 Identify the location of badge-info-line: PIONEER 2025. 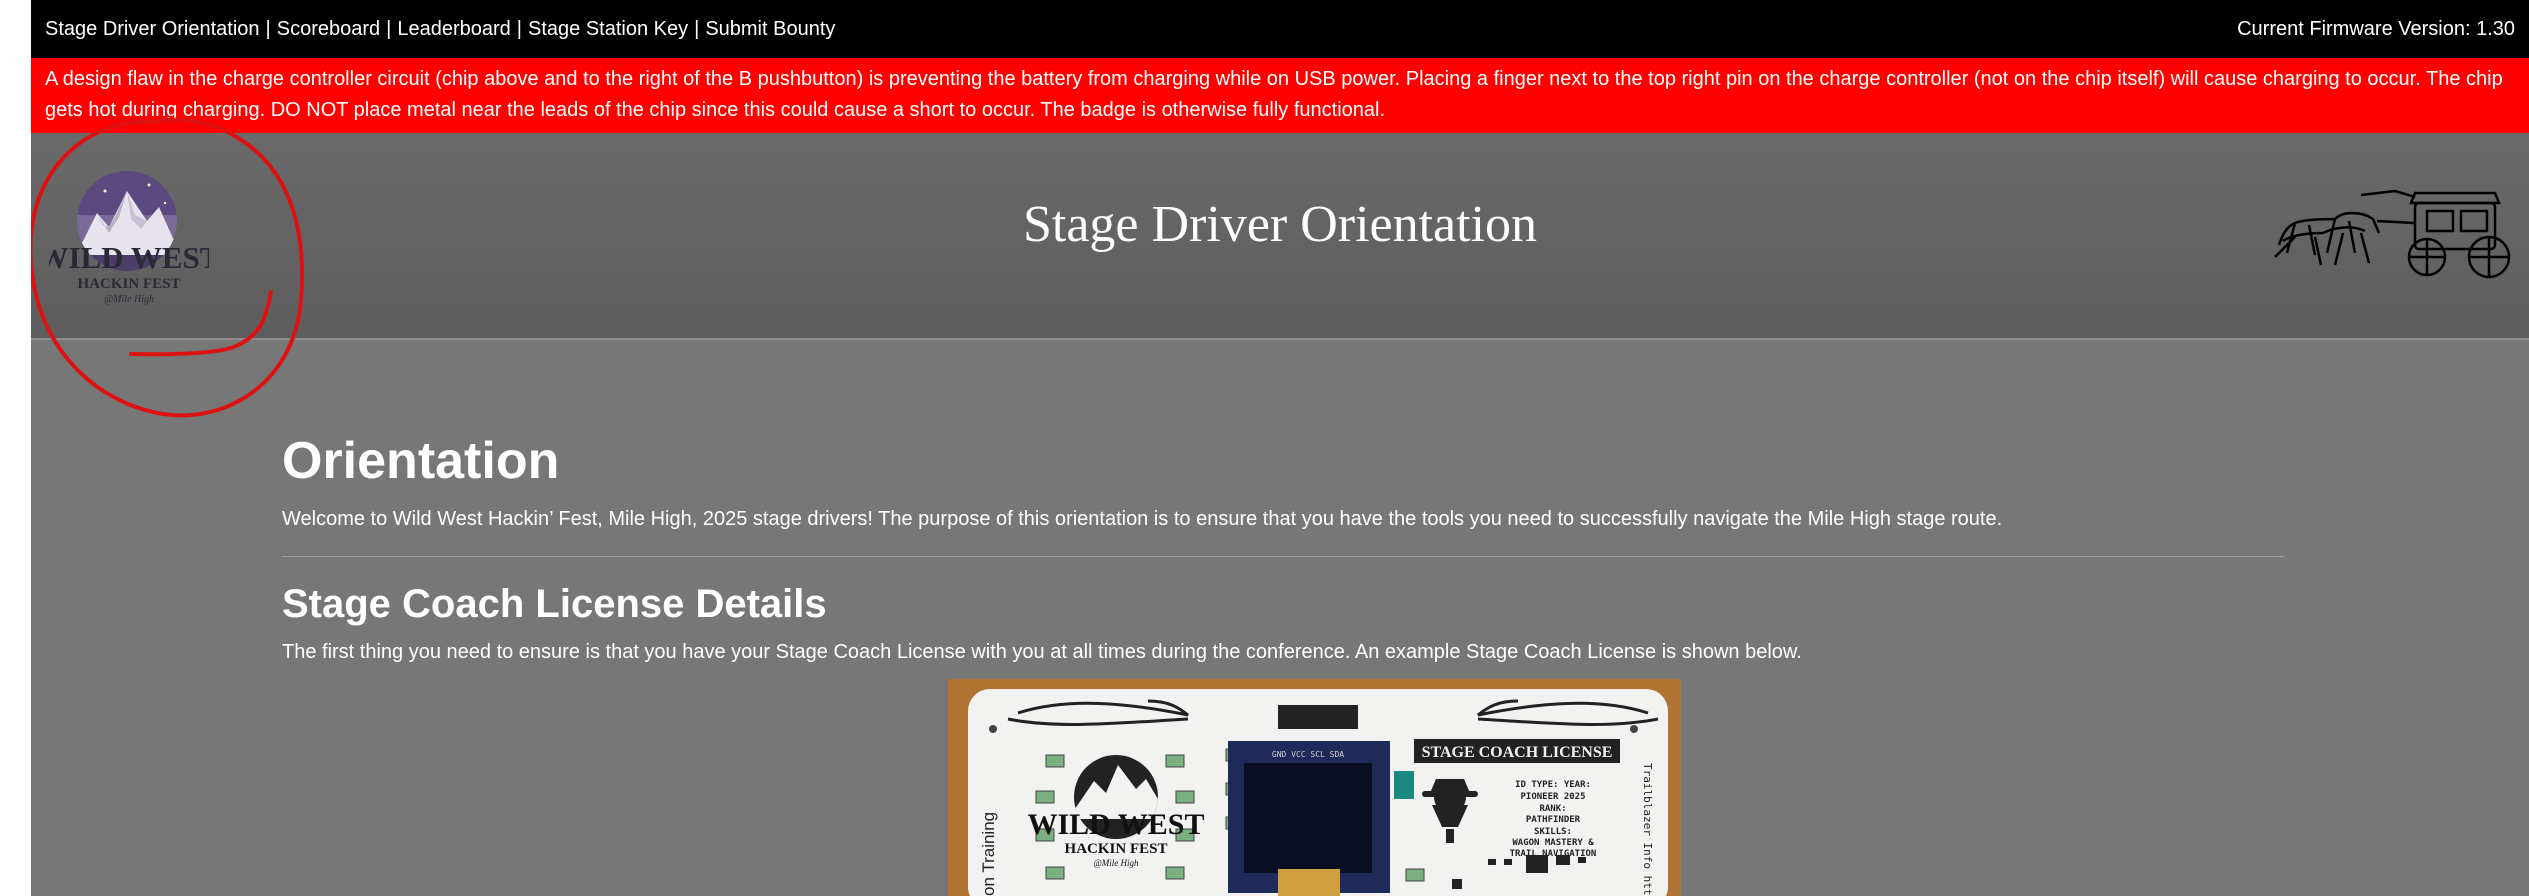
(1552, 797).